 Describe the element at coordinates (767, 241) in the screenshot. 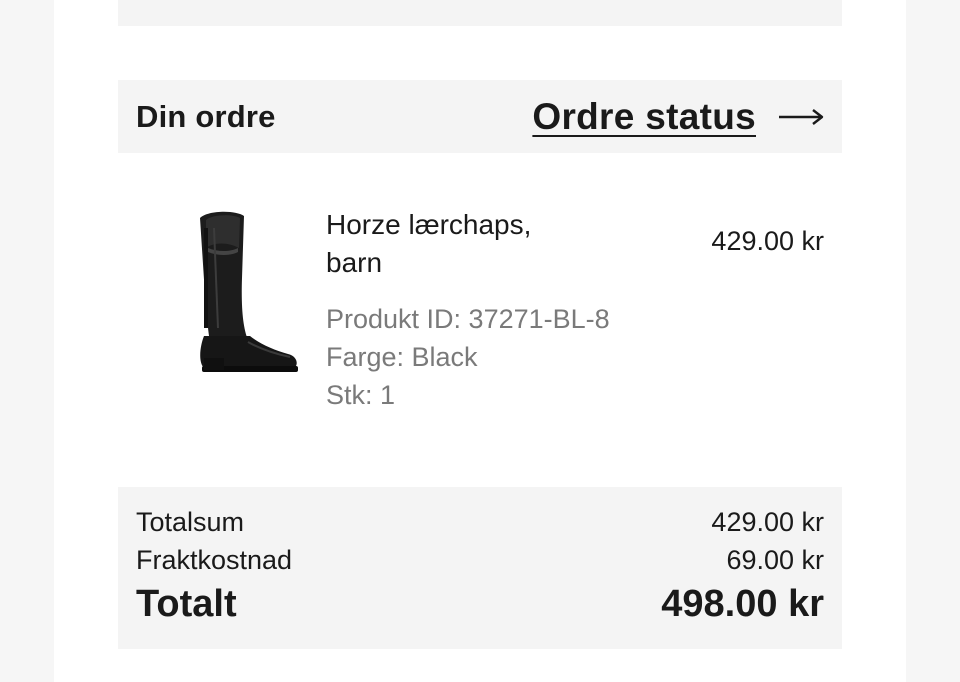

I see `product-price: 429.00 kr` at that location.